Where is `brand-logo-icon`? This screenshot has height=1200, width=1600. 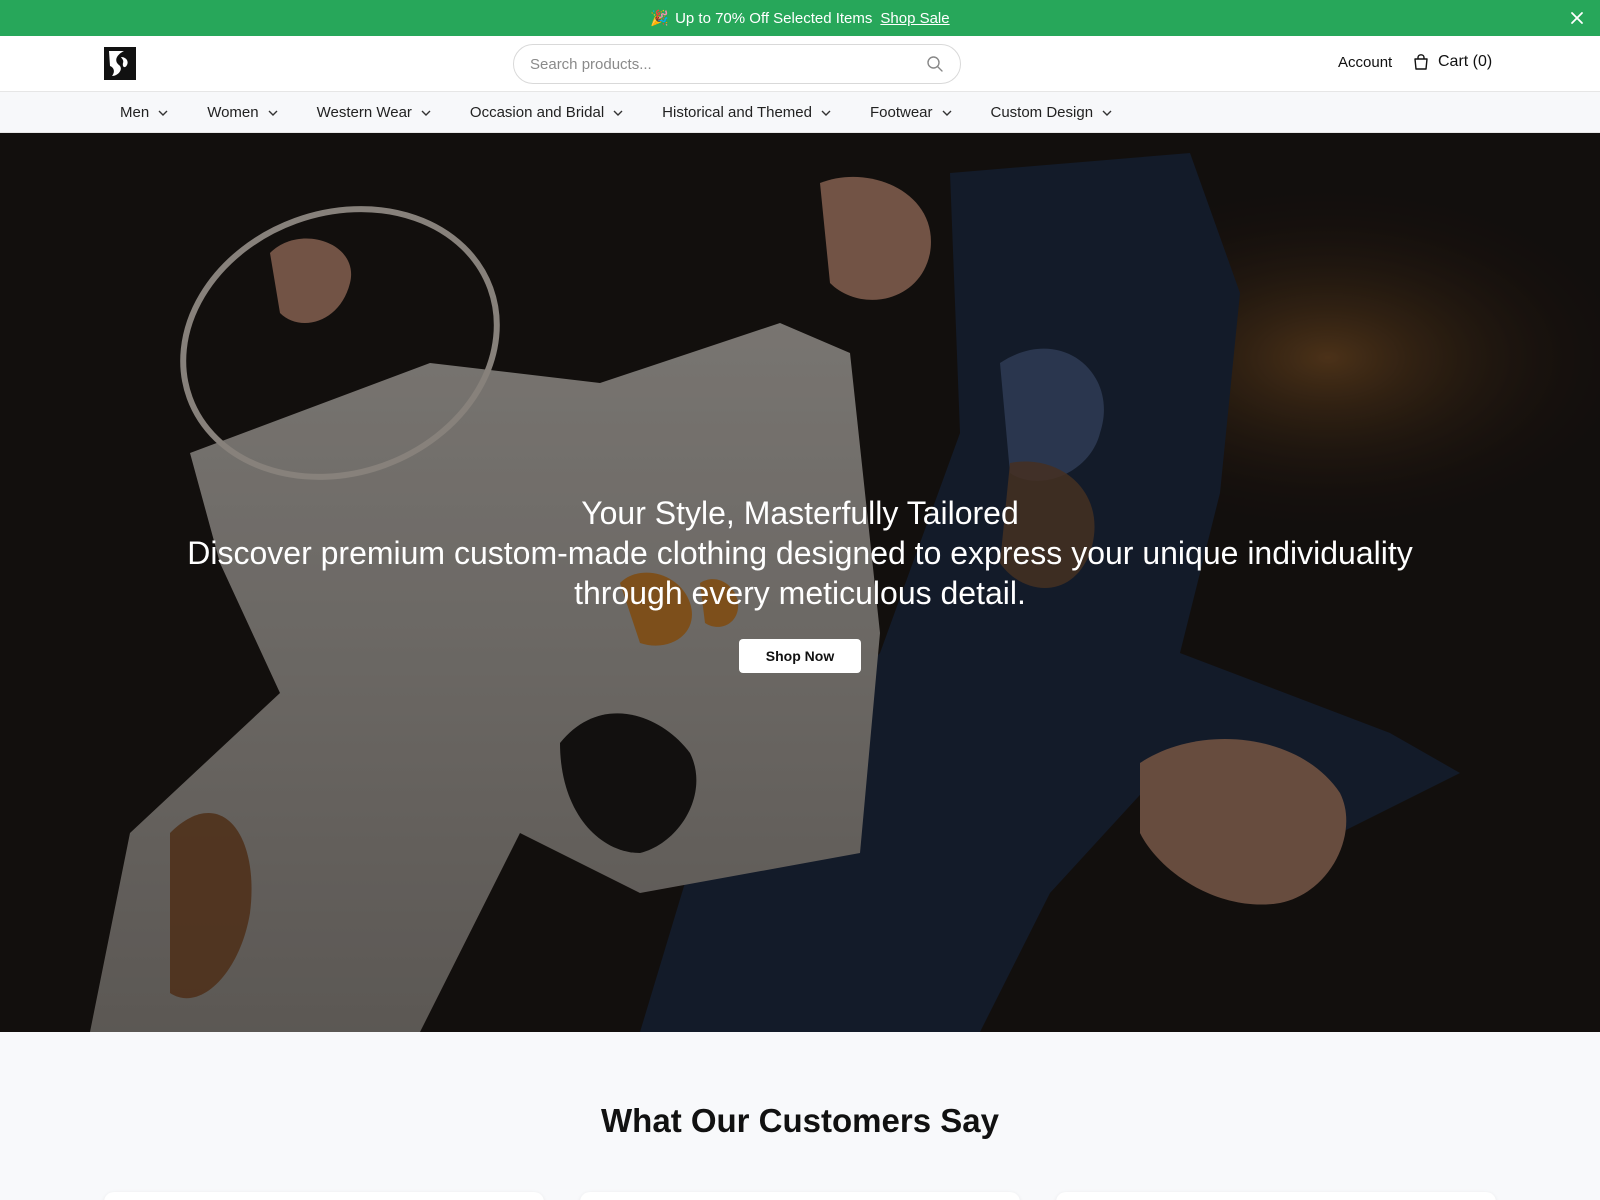
brand-logo-icon is located at coordinates (120, 63).